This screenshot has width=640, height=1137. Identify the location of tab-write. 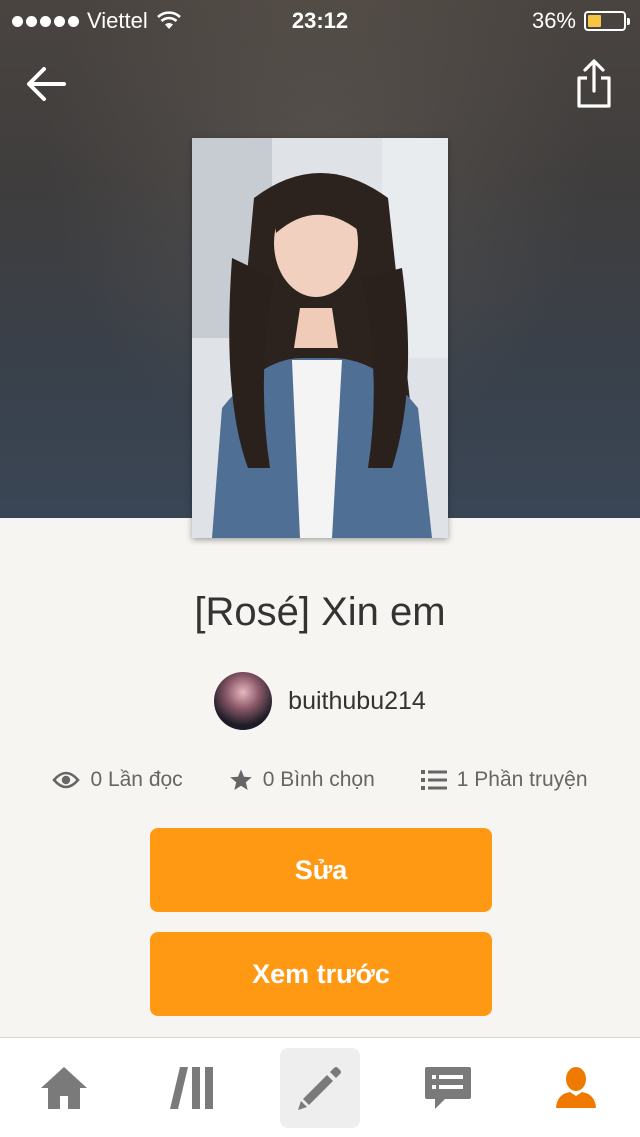
(320, 1088).